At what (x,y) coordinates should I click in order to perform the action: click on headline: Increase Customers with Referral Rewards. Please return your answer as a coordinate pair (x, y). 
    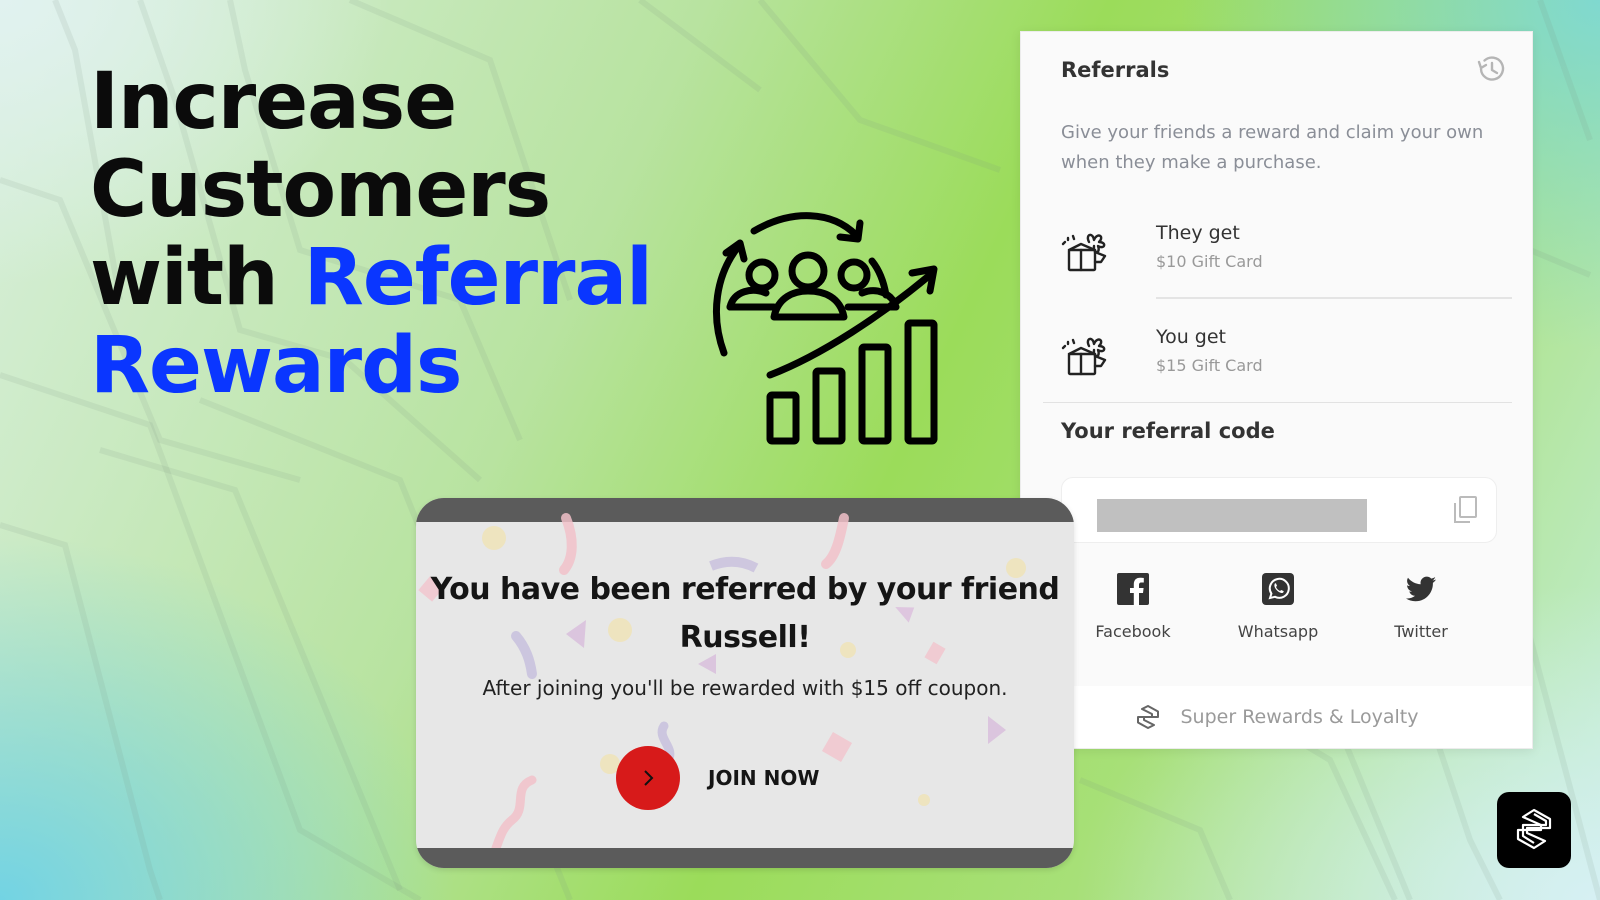
    Looking at the image, I should click on (371, 234).